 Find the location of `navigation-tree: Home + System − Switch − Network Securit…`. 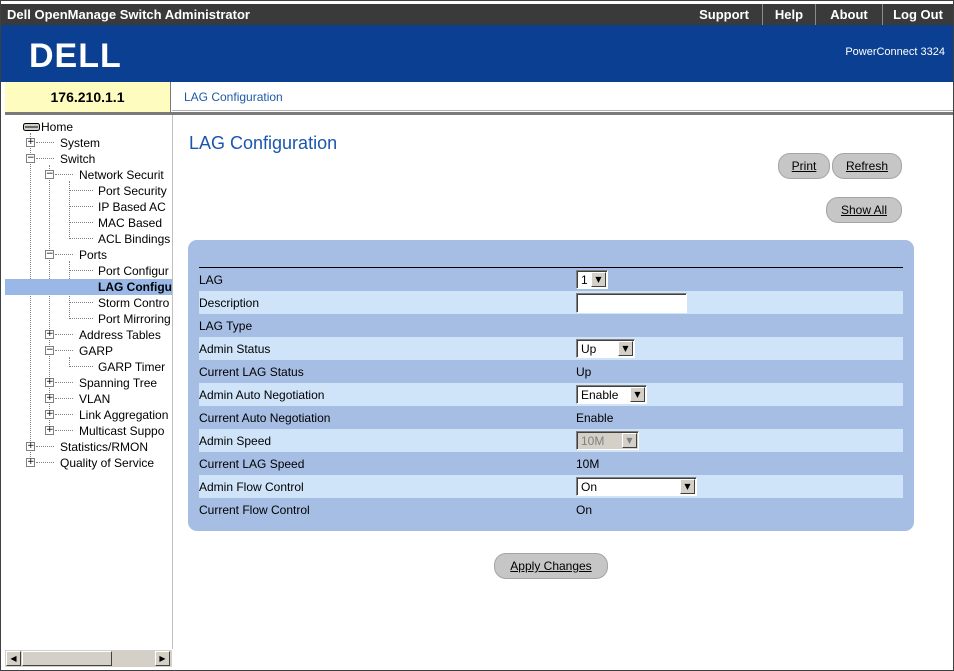

navigation-tree: Home + System − Switch − Network Securit… is located at coordinates (89, 382).